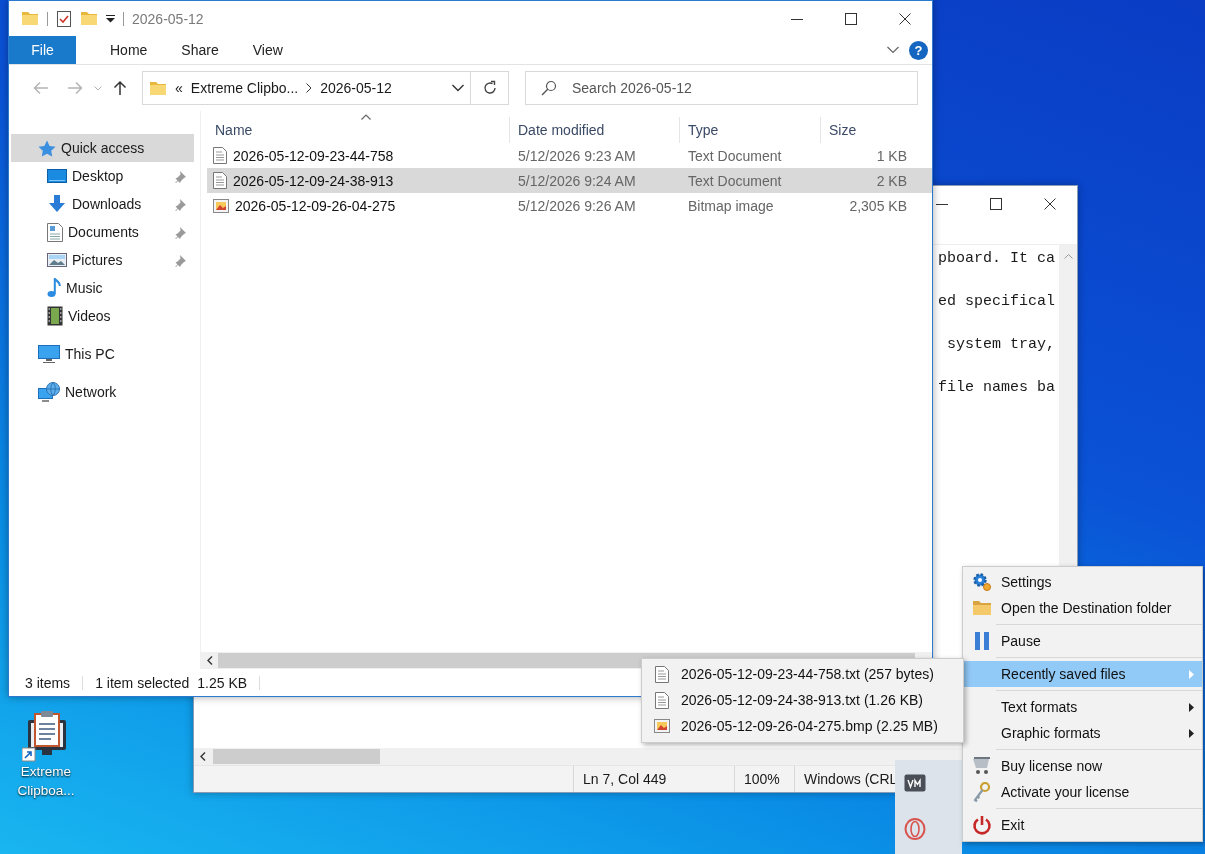  I want to click on file-row: 2026-05-12-09-23-44-758 5/12/2026 9:23 AM Text Document 1 KB, so click(569, 155).